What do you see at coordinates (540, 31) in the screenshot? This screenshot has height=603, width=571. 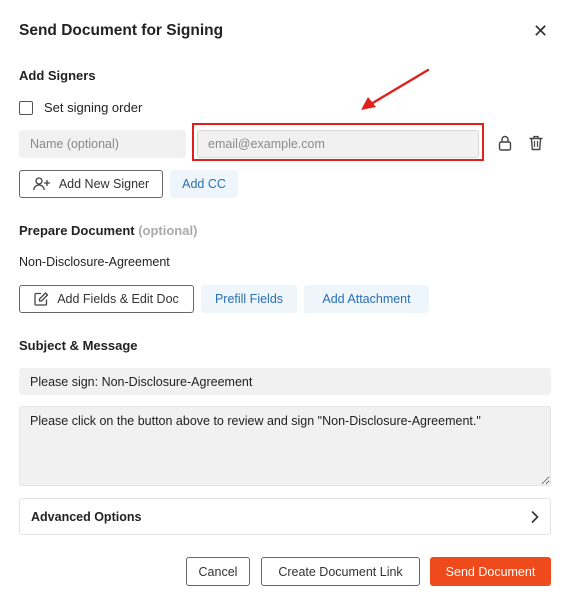 I see `close-icon: ✕` at bounding box center [540, 31].